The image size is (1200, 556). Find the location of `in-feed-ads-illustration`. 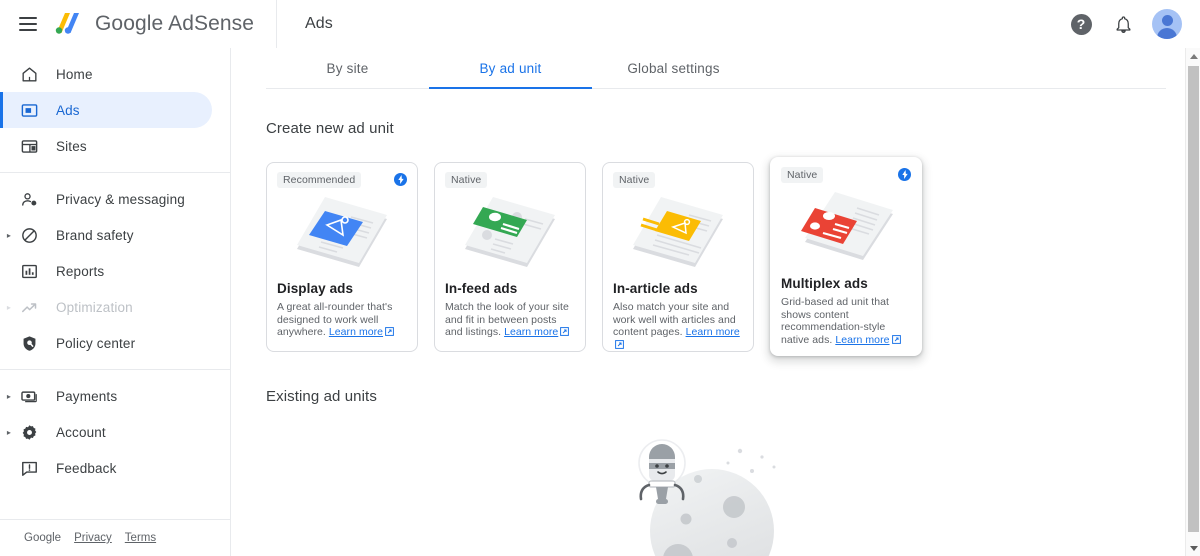

in-feed-ads-illustration is located at coordinates (510, 234).